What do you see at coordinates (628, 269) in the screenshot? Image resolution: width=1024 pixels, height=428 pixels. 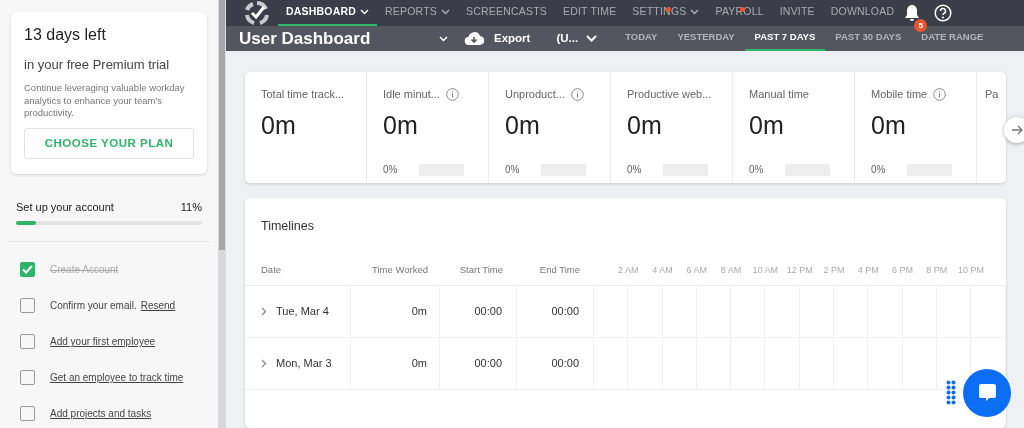 I see `hour-label: 2 AM` at bounding box center [628, 269].